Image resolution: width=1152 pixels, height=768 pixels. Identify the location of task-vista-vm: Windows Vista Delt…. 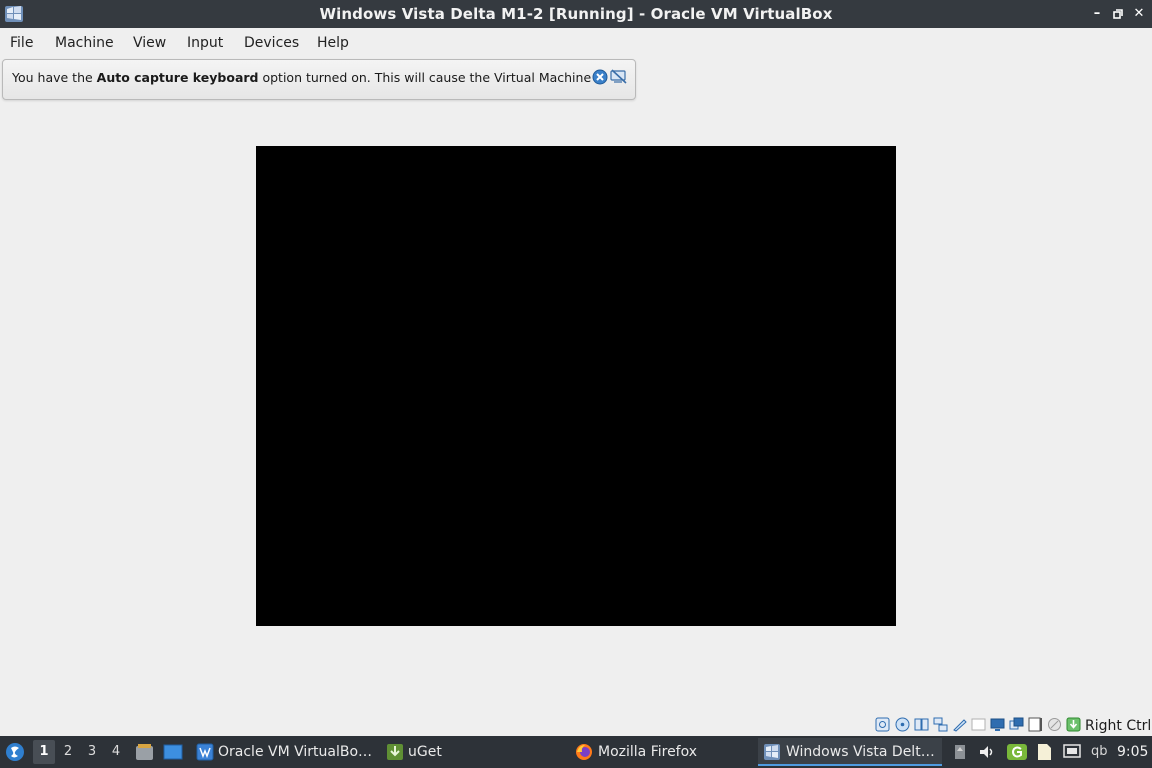
(850, 752).